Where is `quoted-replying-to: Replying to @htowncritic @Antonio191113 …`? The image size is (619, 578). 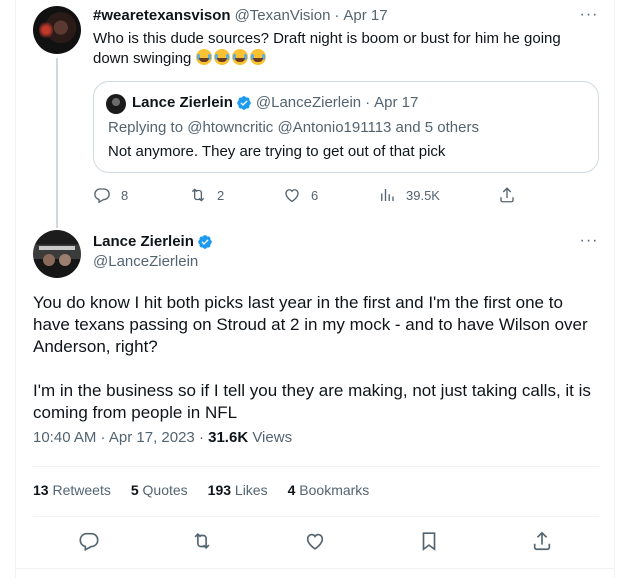
quoted-replying-to: Replying to @htowncritic @Antonio191113 … is located at coordinates (293, 127).